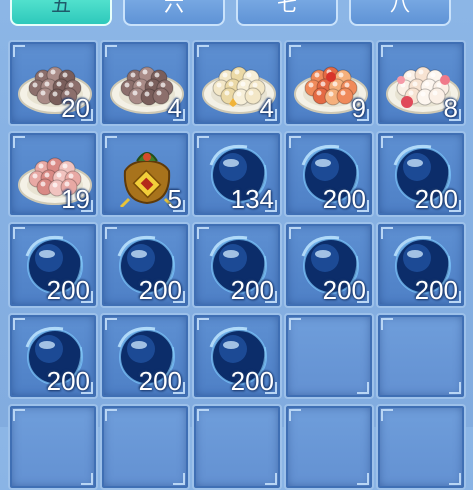 This screenshot has width=473, height=490. I want to click on tab-2: 六, so click(174, 13).